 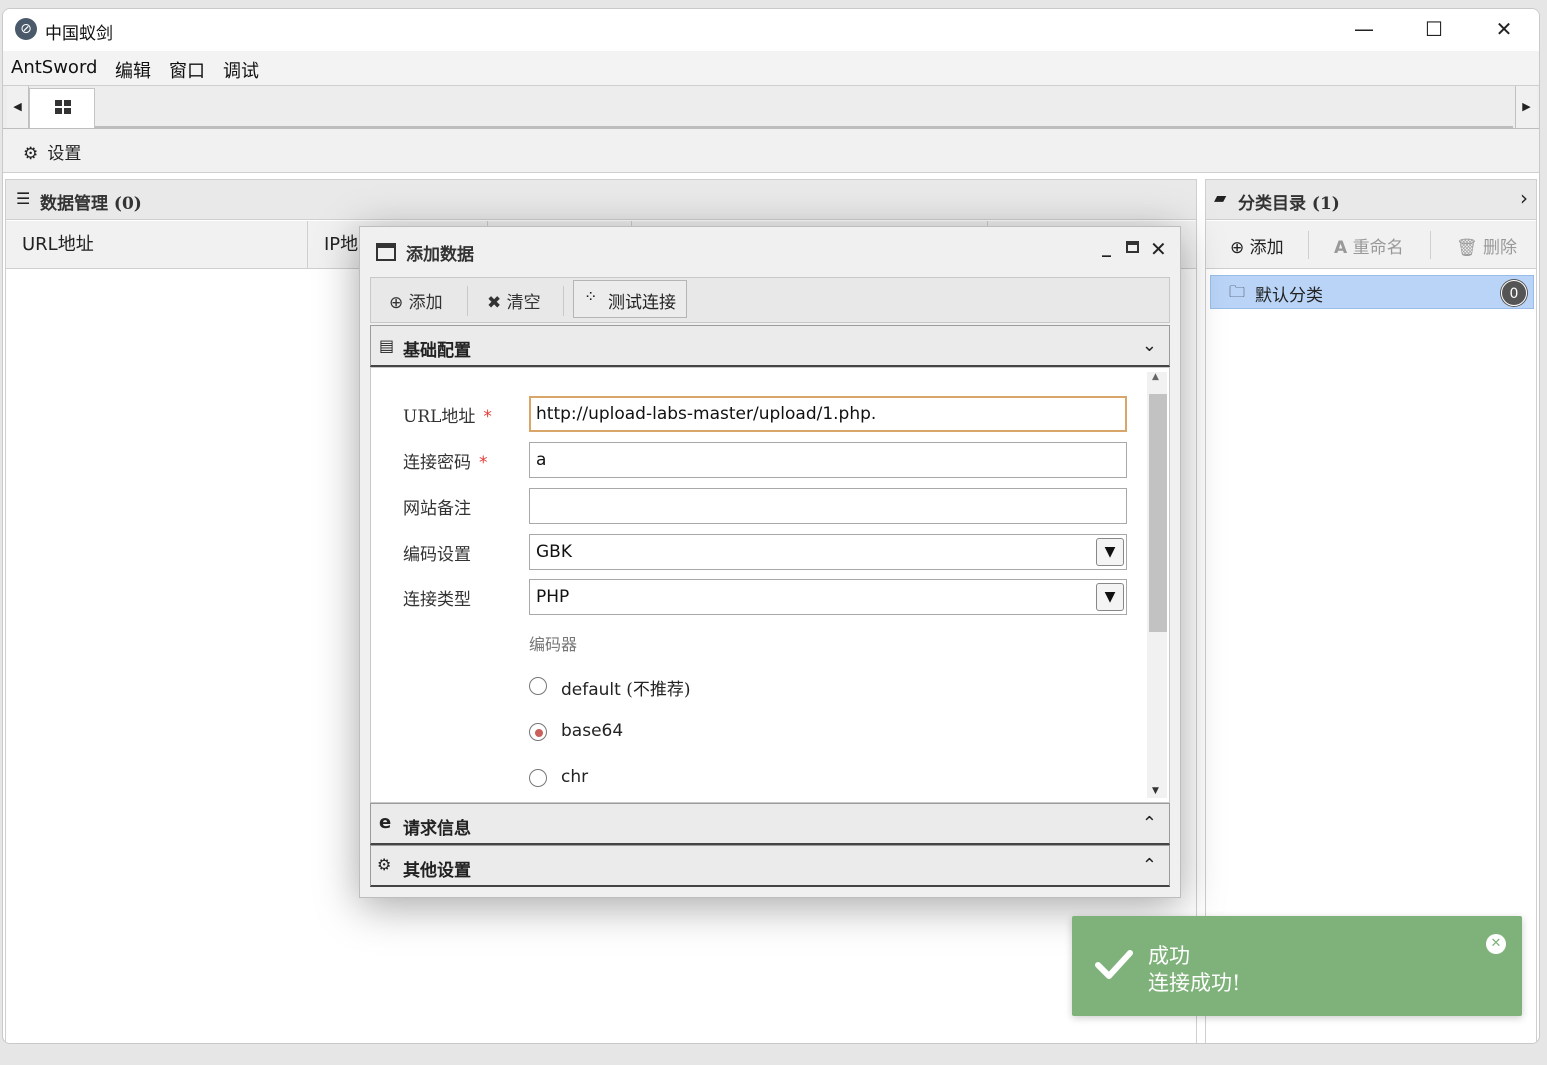 I want to click on encoding-value: GBK, so click(x=554, y=552).